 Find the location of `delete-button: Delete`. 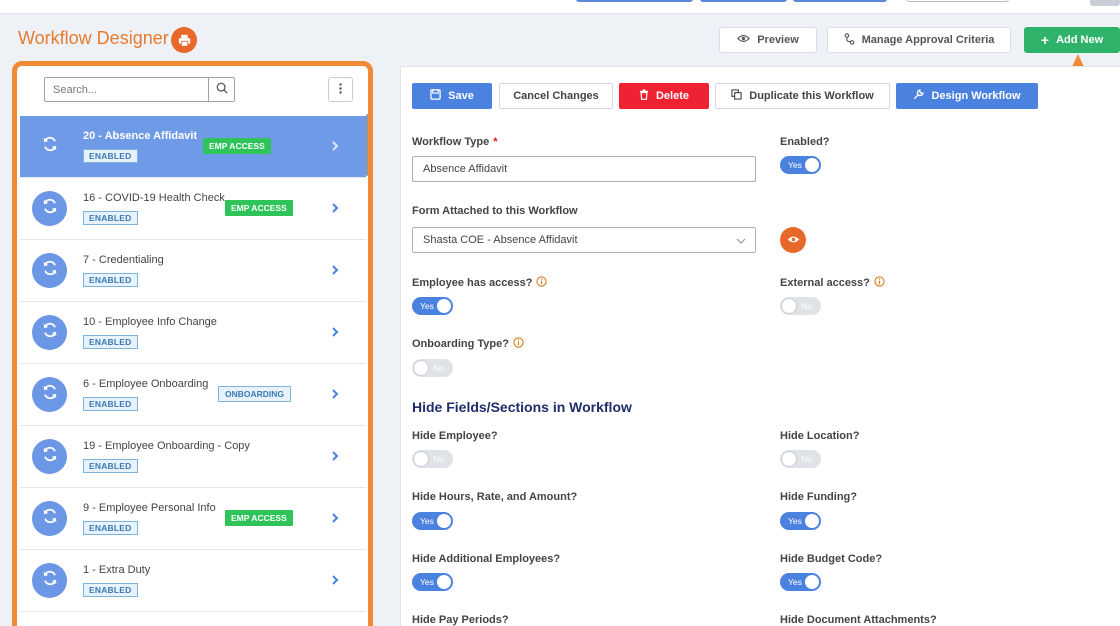

delete-button: Delete is located at coordinates (664, 96).